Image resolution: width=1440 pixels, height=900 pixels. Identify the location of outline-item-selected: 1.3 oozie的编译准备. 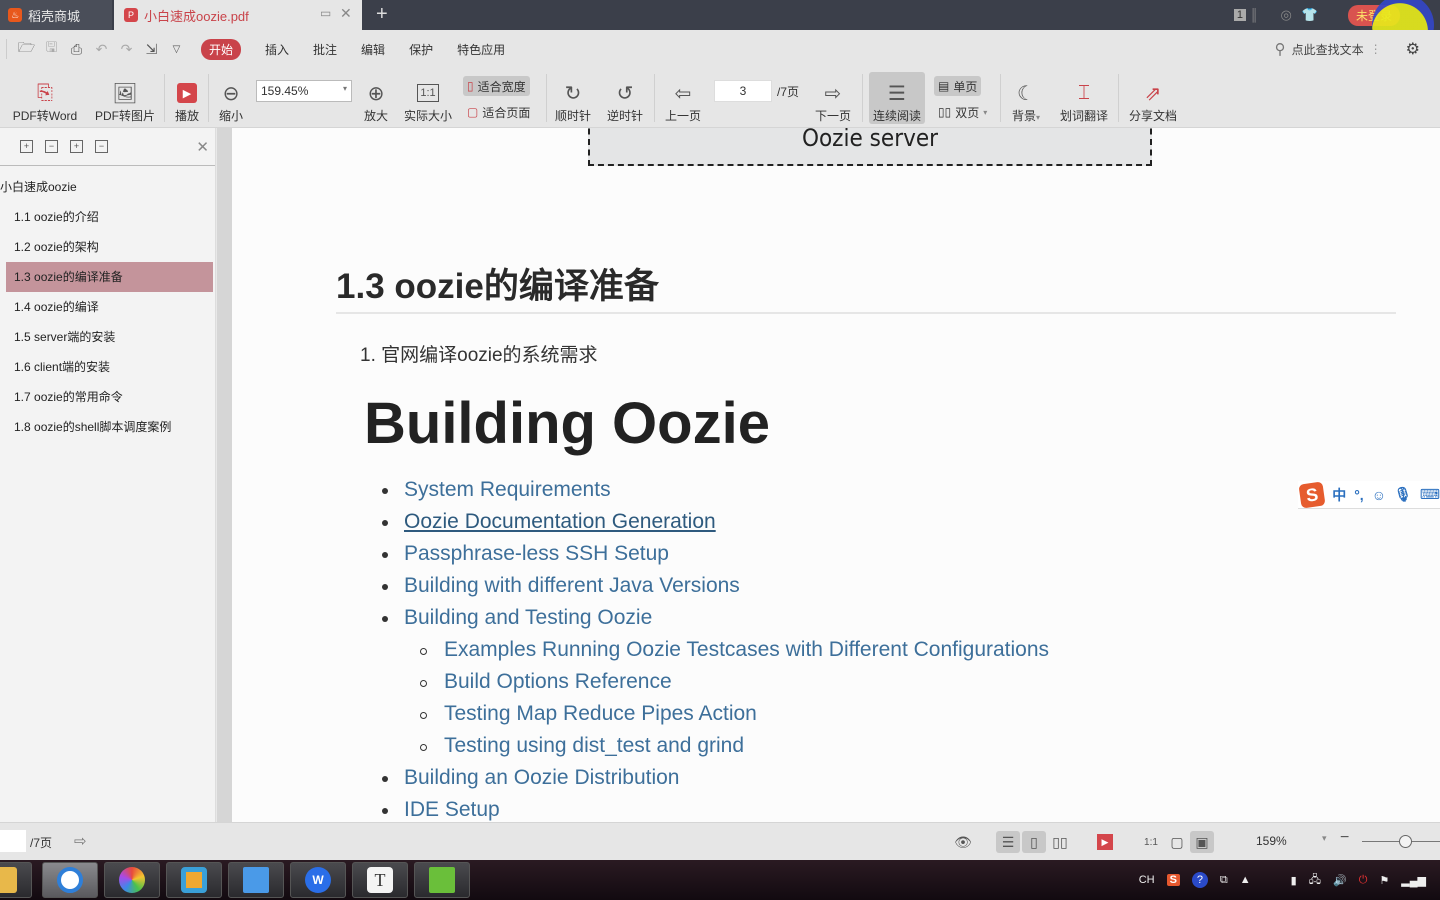
(109, 277).